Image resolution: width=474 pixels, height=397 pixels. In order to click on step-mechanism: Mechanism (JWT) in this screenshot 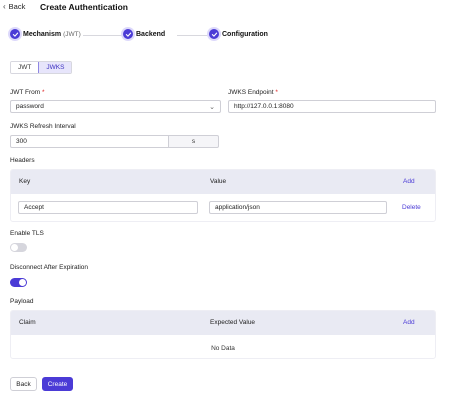, I will do `click(45, 34)`.